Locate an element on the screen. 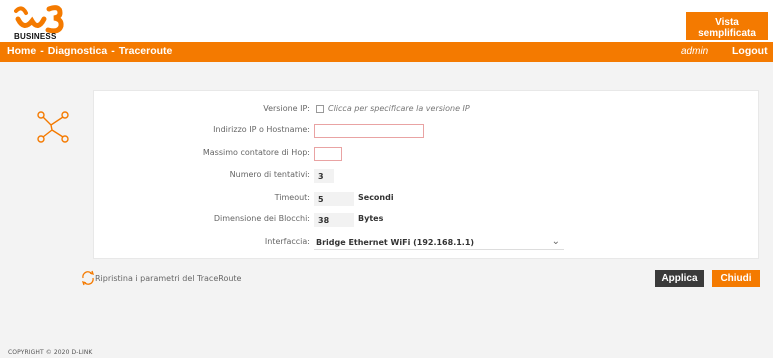 Image resolution: width=773 pixels, height=358 pixels. refresh-icon is located at coordinates (88, 278).